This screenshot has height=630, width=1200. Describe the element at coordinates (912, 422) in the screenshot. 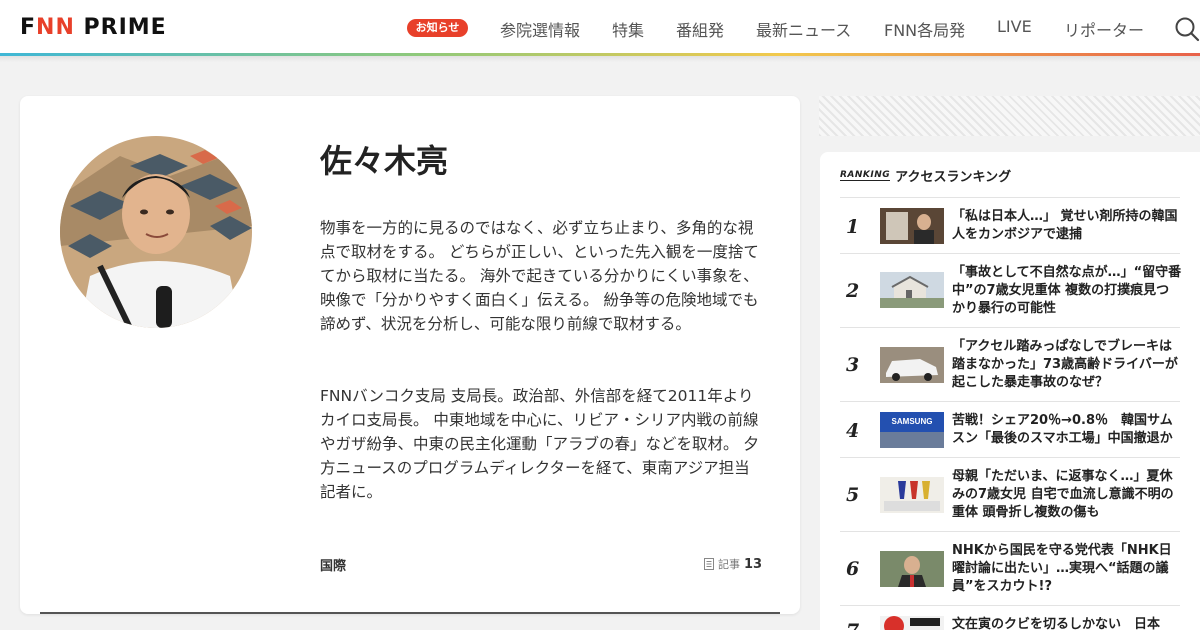

I see `samsung-sign: SAMSUNG` at that location.